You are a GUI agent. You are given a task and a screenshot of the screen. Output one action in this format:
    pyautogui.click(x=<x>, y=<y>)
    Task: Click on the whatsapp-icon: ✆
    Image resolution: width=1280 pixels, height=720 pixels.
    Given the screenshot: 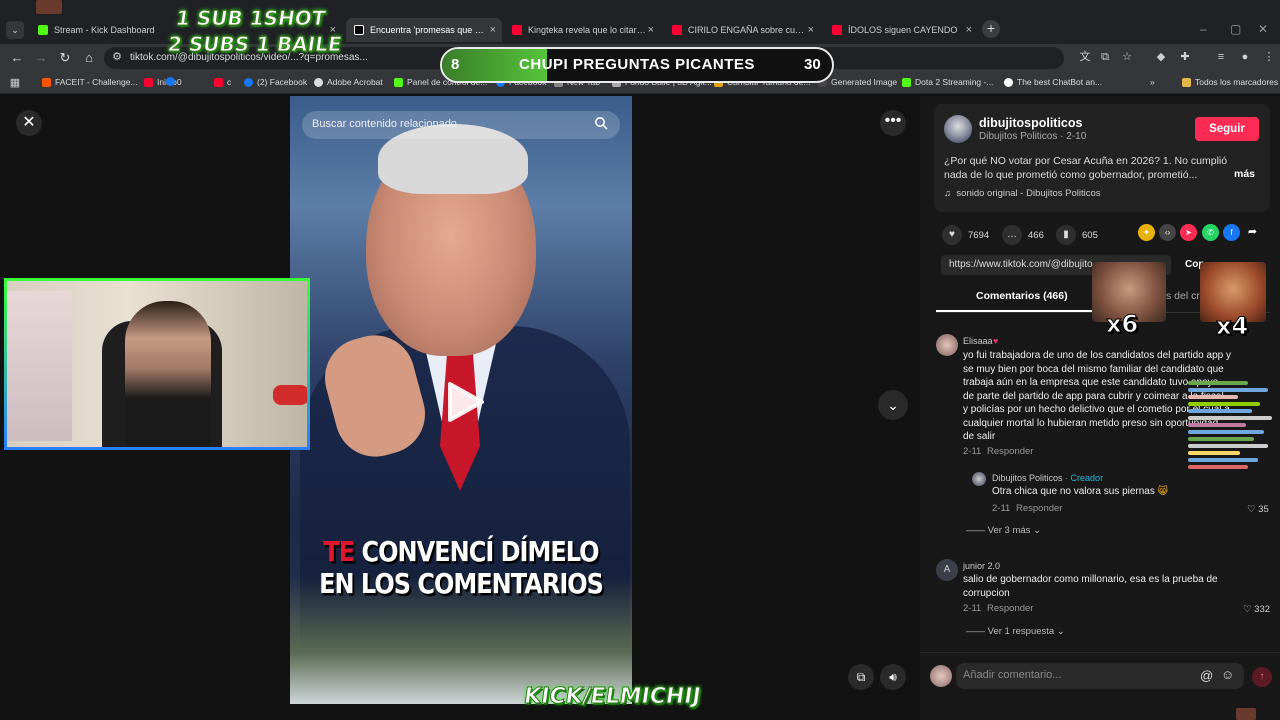 What is the action you would take?
    pyautogui.click(x=1210, y=232)
    